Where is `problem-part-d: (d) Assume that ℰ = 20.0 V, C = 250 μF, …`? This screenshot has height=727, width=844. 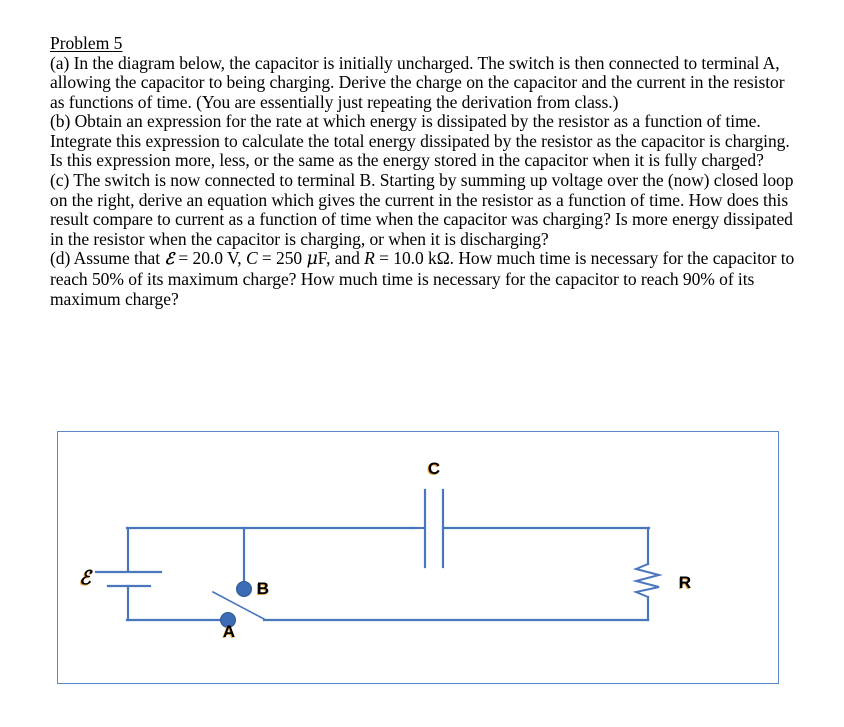
problem-part-d: (d) Assume that ℰ = 20.0 V, C = 250 μF, … is located at coordinates (422, 279).